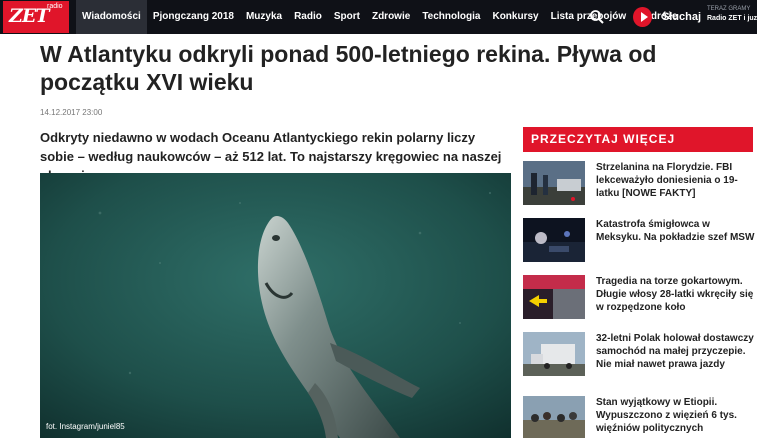 This screenshot has height=438, width=757. I want to click on nav-item-muzyka: Muzyka, so click(264, 17).